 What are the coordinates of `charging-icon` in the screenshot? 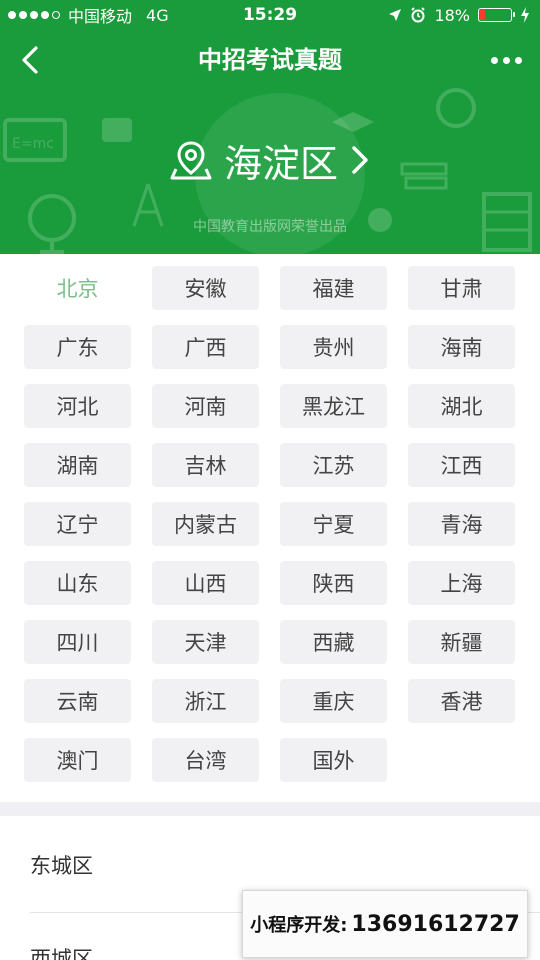 It's located at (525, 15).